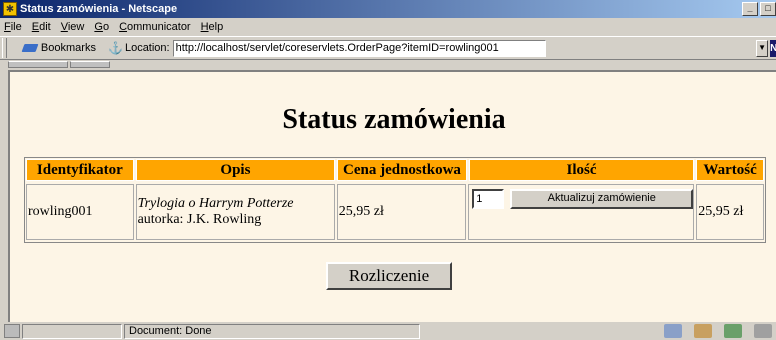 Image resolution: width=776 pixels, height=340 pixels. I want to click on progress-pane, so click(72, 331).